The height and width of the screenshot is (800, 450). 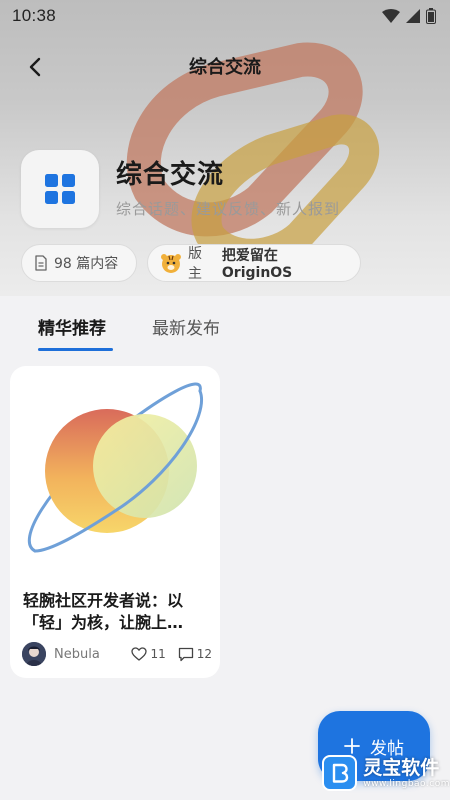 What do you see at coordinates (170, 263) in the screenshot?
I see `tiger-avatar-icon` at bounding box center [170, 263].